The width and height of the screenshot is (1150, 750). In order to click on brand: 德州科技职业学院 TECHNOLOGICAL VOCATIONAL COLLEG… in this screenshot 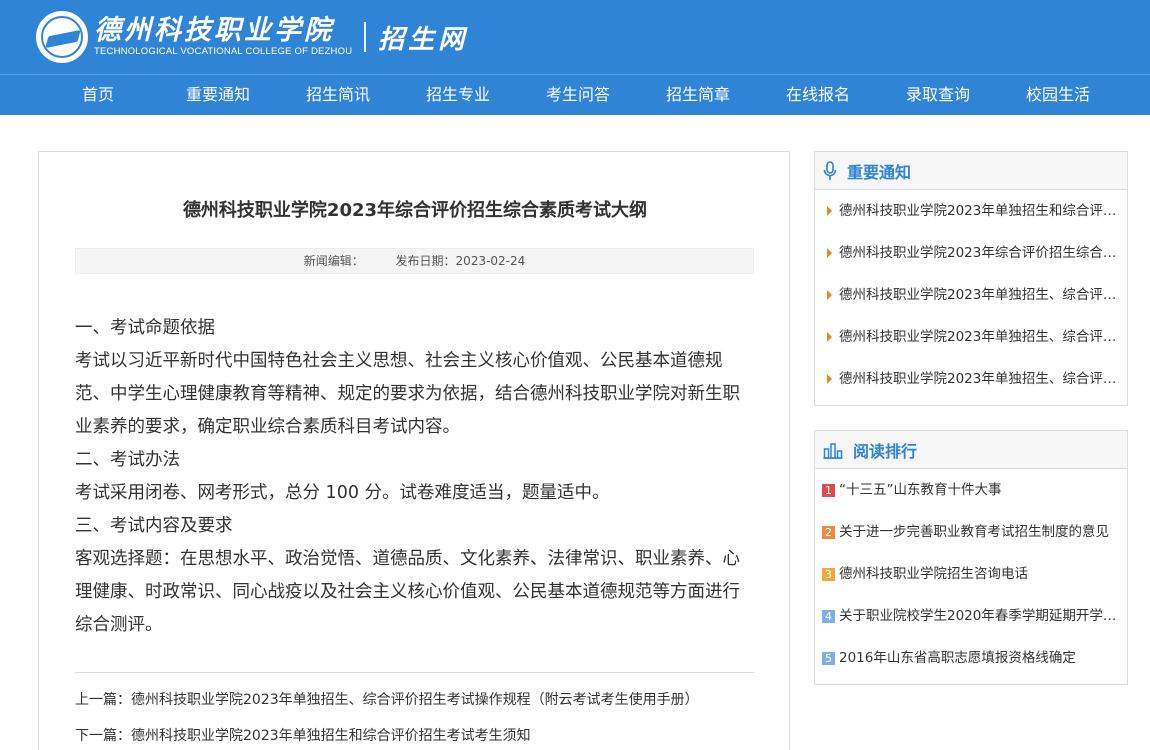, I will do `click(252, 37)`.